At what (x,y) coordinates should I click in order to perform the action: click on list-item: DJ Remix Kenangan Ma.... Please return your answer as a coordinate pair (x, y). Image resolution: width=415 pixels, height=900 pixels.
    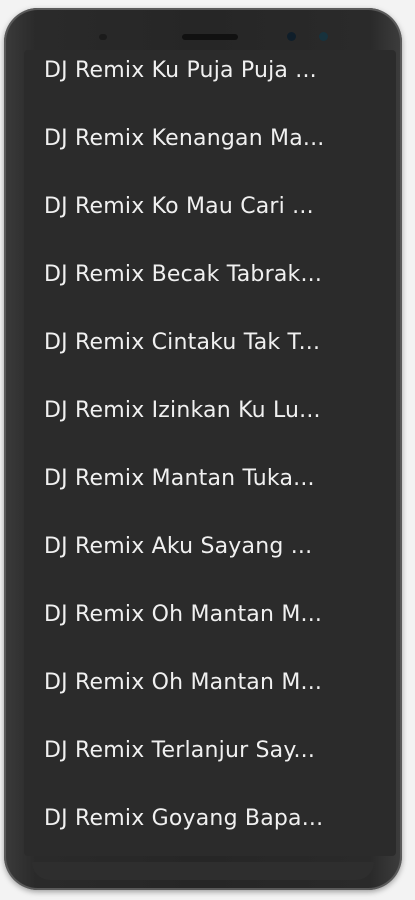
    Looking at the image, I should click on (210, 138).